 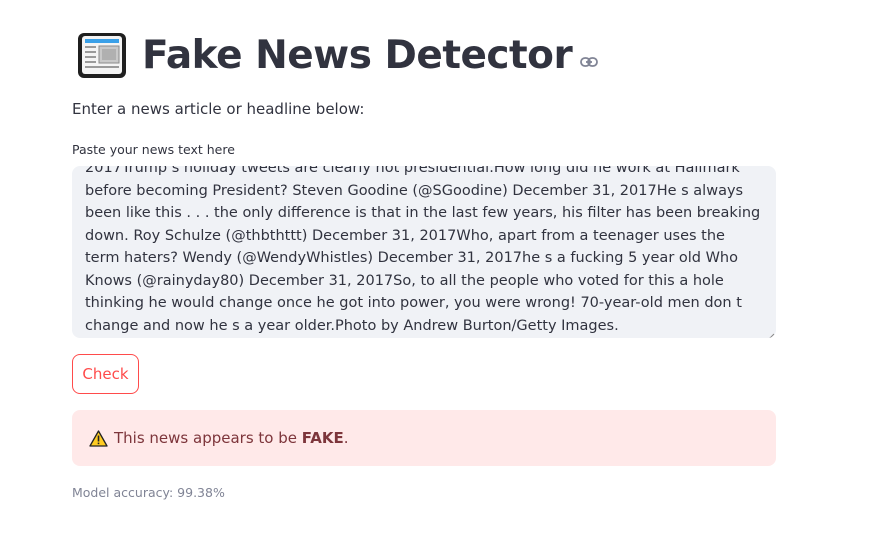 I want to click on page-title: Fake News Detector, so click(x=357, y=55).